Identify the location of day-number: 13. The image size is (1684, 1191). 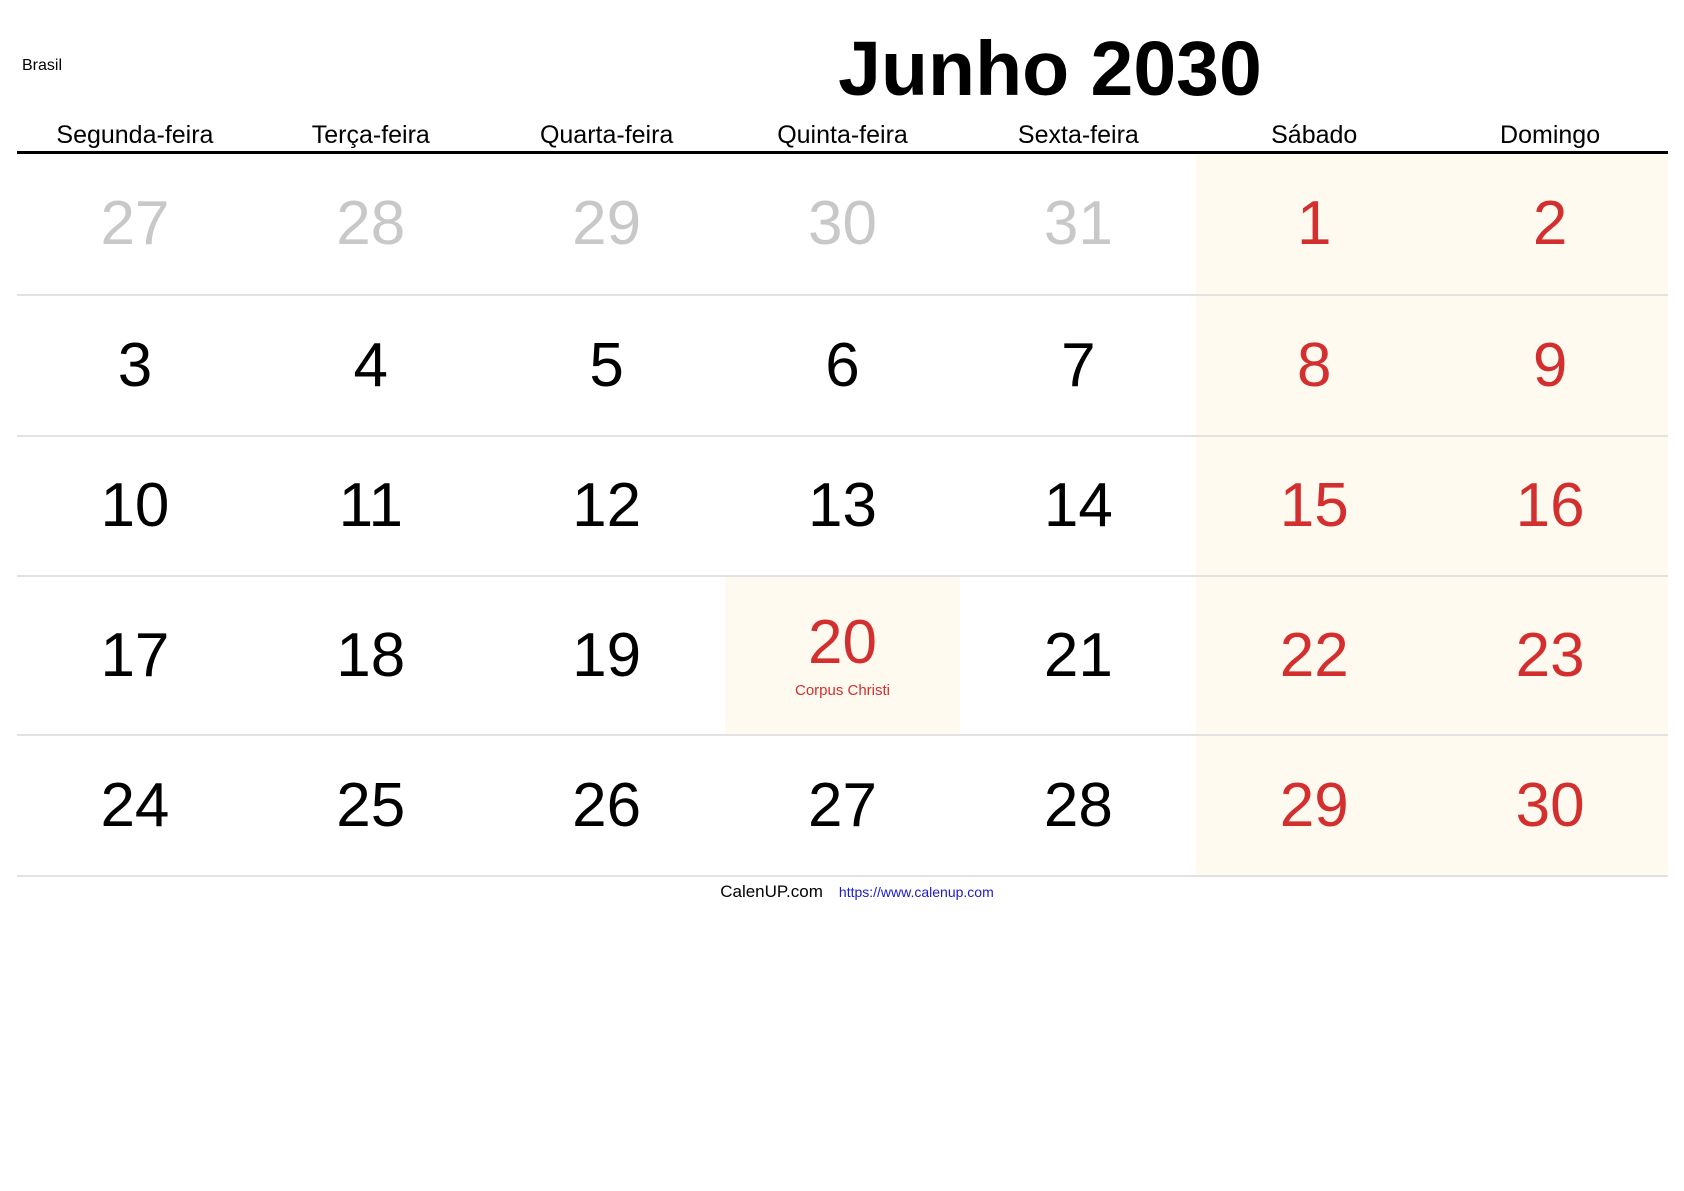
(842, 505).